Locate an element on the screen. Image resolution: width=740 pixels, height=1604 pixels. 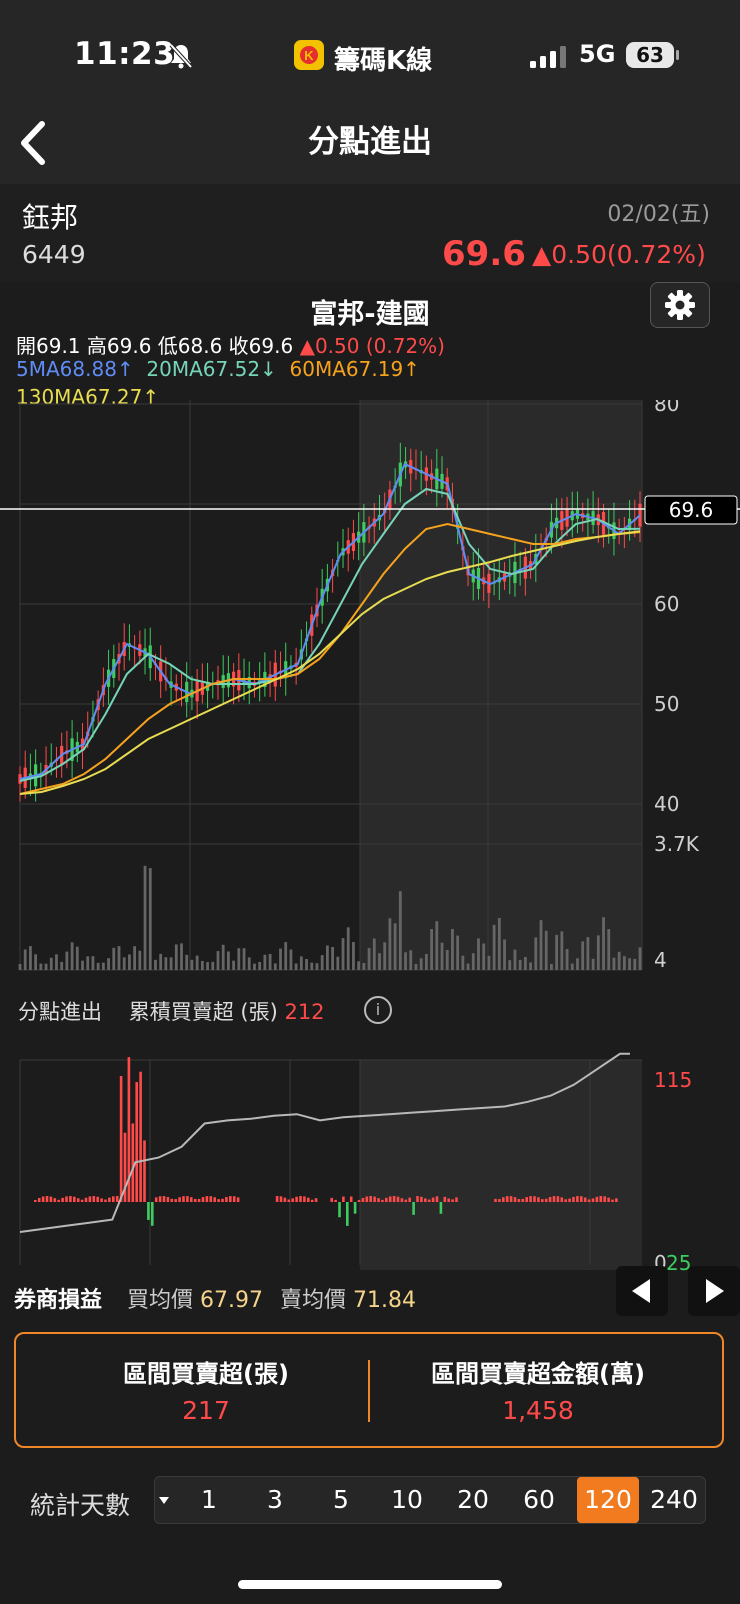
prev-button is located at coordinates (642, 1291).